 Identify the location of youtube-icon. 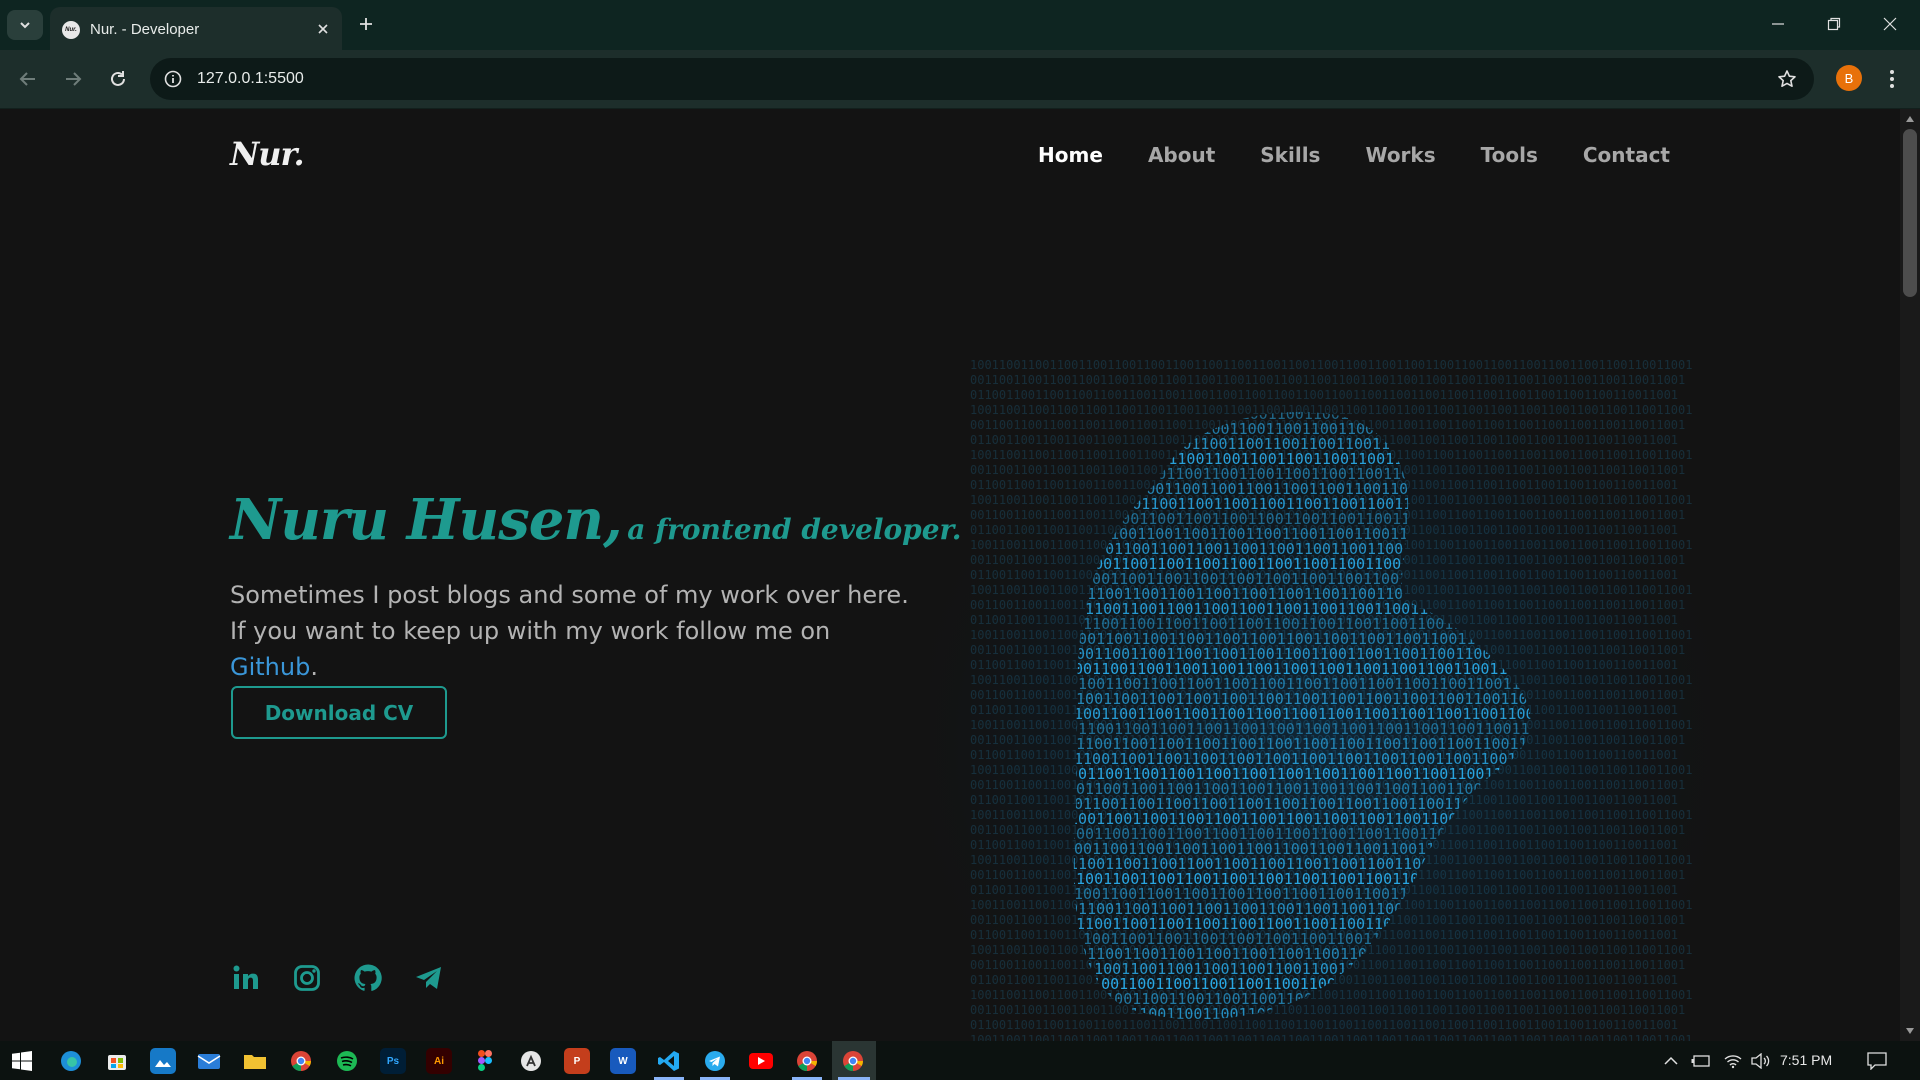
(761, 1061).